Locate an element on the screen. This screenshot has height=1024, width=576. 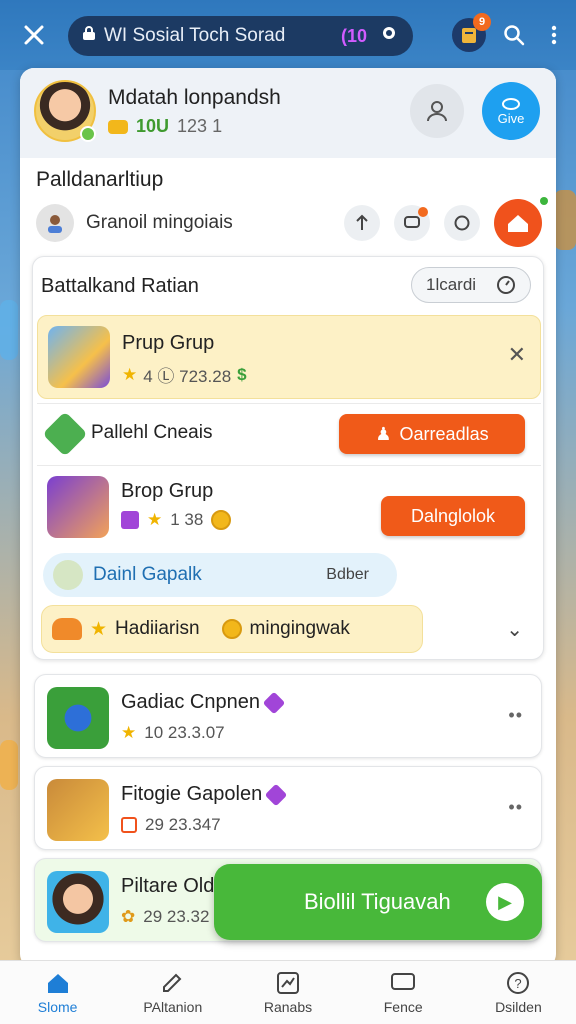
house-button is located at coordinates (521, 222).